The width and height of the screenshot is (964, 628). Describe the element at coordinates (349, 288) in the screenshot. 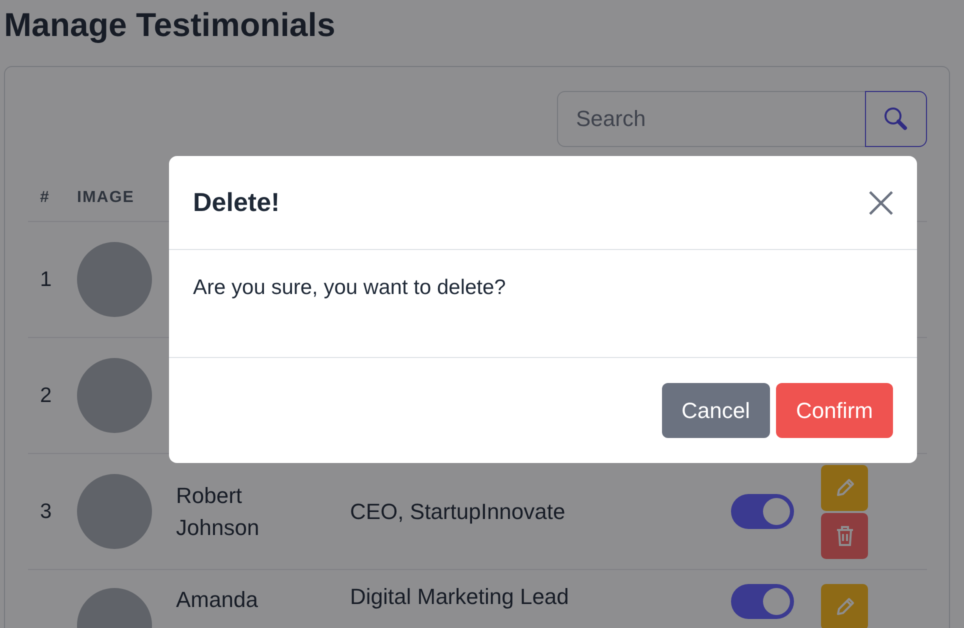

I see `dialog-message: Are you sure, you want to delete?` at that location.